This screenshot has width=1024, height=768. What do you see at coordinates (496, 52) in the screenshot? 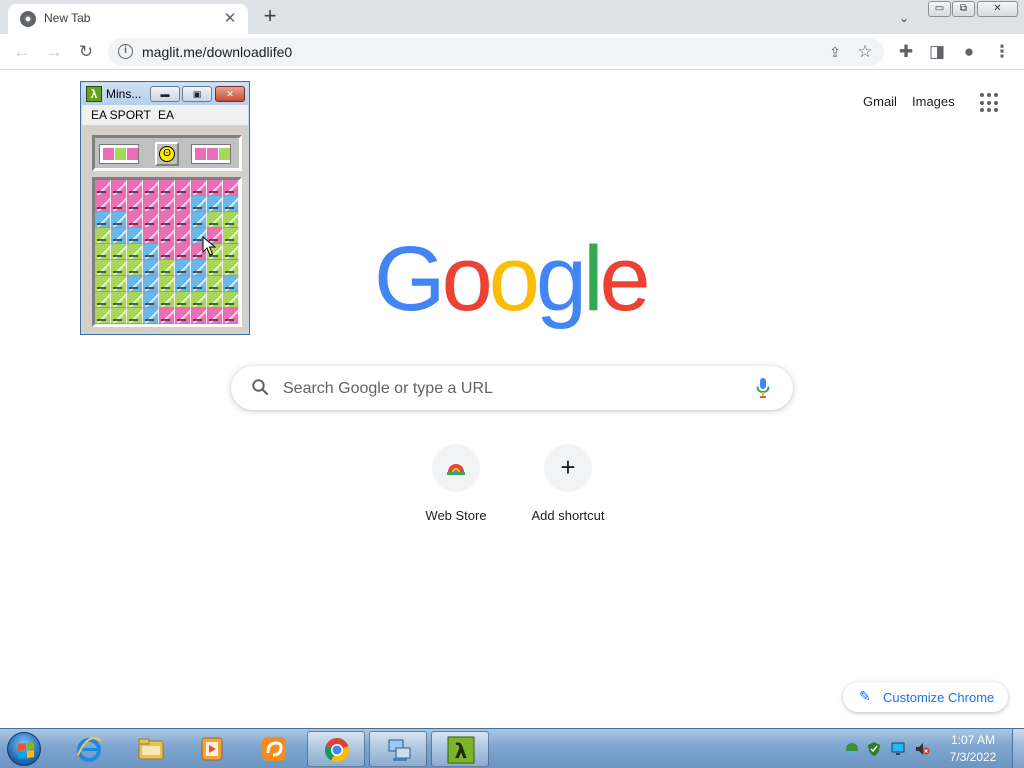
I see `address-bar: i maglit.me/downloadlife0 ⇪ ☆` at bounding box center [496, 52].